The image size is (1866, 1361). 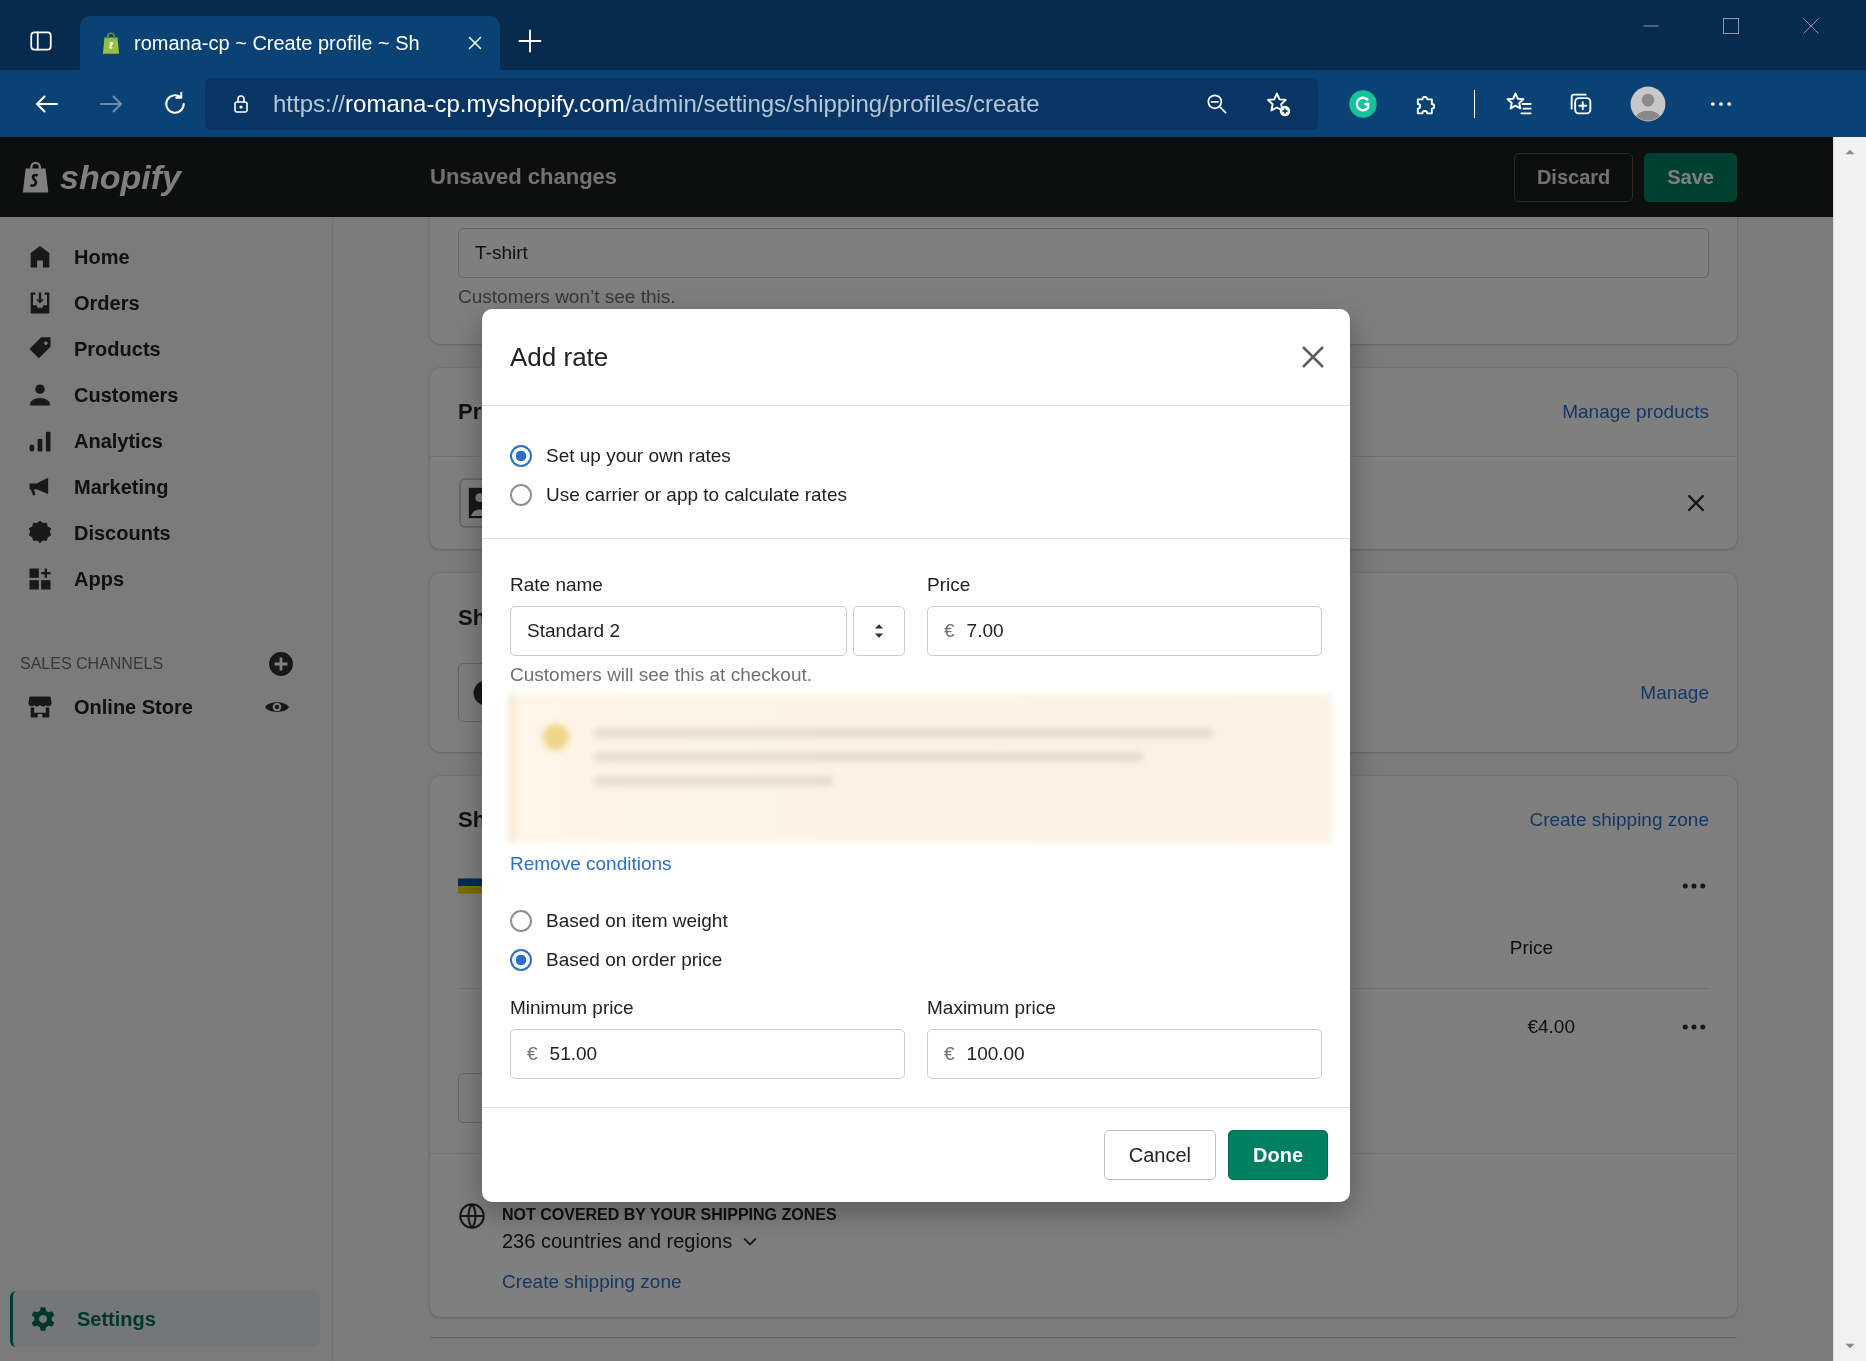 I want to click on field-label: Maximum price, so click(x=992, y=1008).